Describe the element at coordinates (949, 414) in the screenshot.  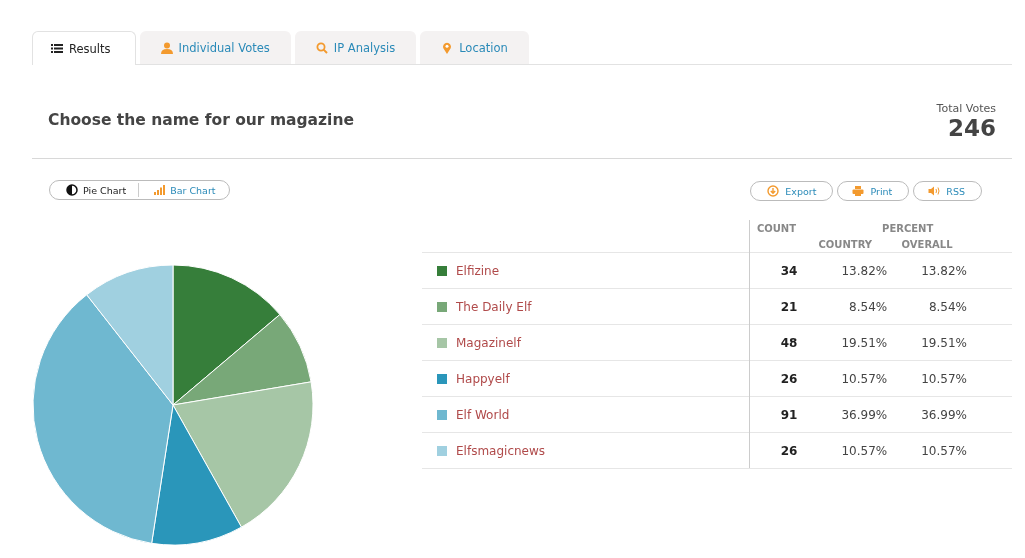
I see `percent-overall: 36.99%` at that location.